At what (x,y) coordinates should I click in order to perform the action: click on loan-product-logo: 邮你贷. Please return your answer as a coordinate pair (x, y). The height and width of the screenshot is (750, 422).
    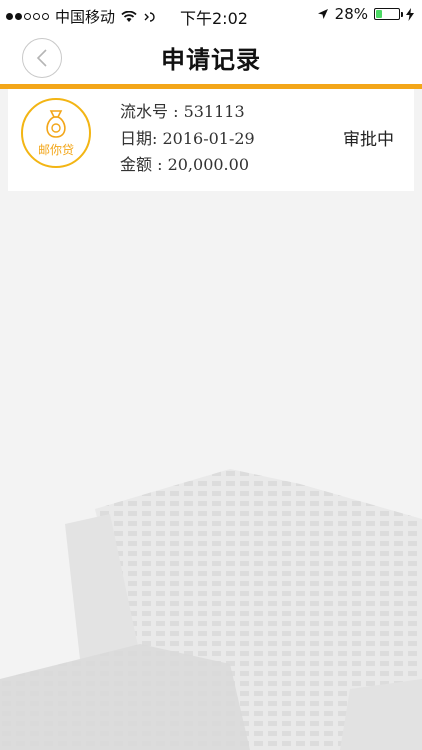
    Looking at the image, I should click on (56, 133).